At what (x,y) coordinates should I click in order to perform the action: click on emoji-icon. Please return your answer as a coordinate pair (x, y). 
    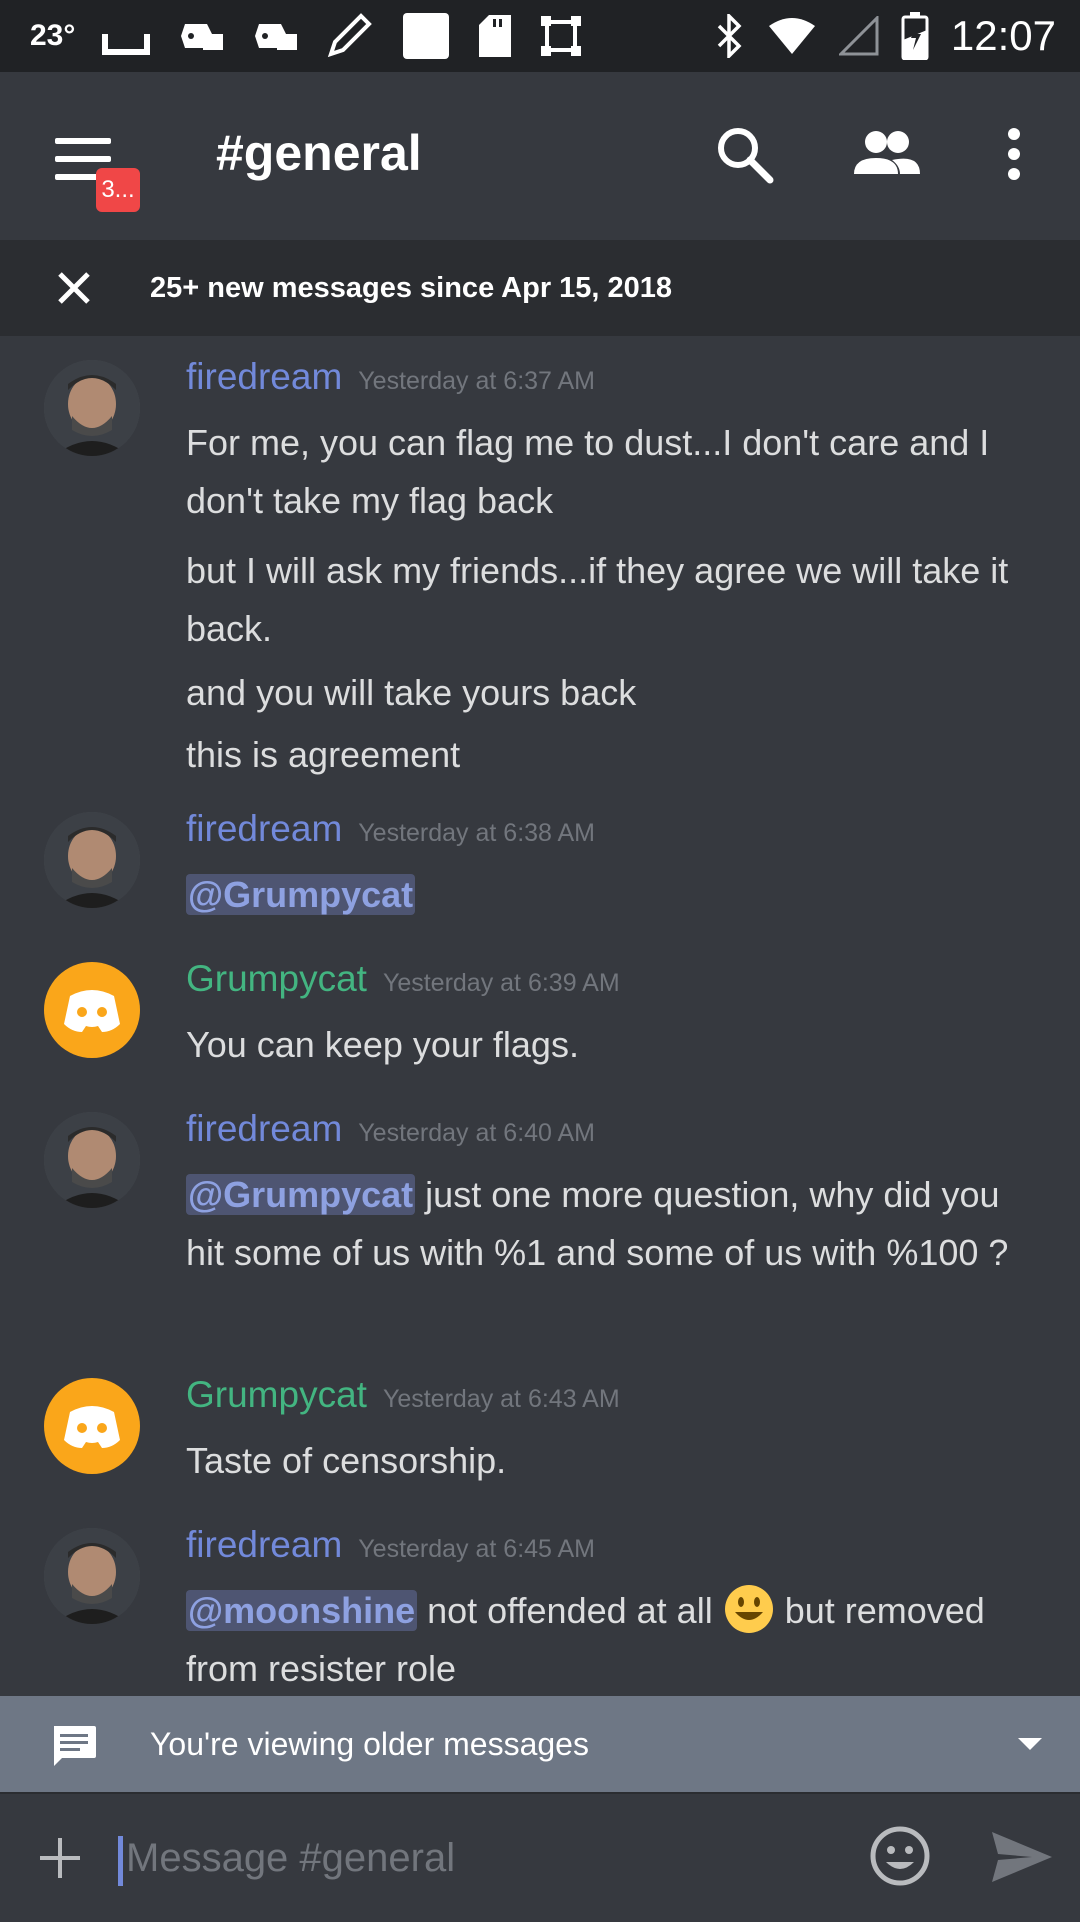
    Looking at the image, I should click on (900, 1856).